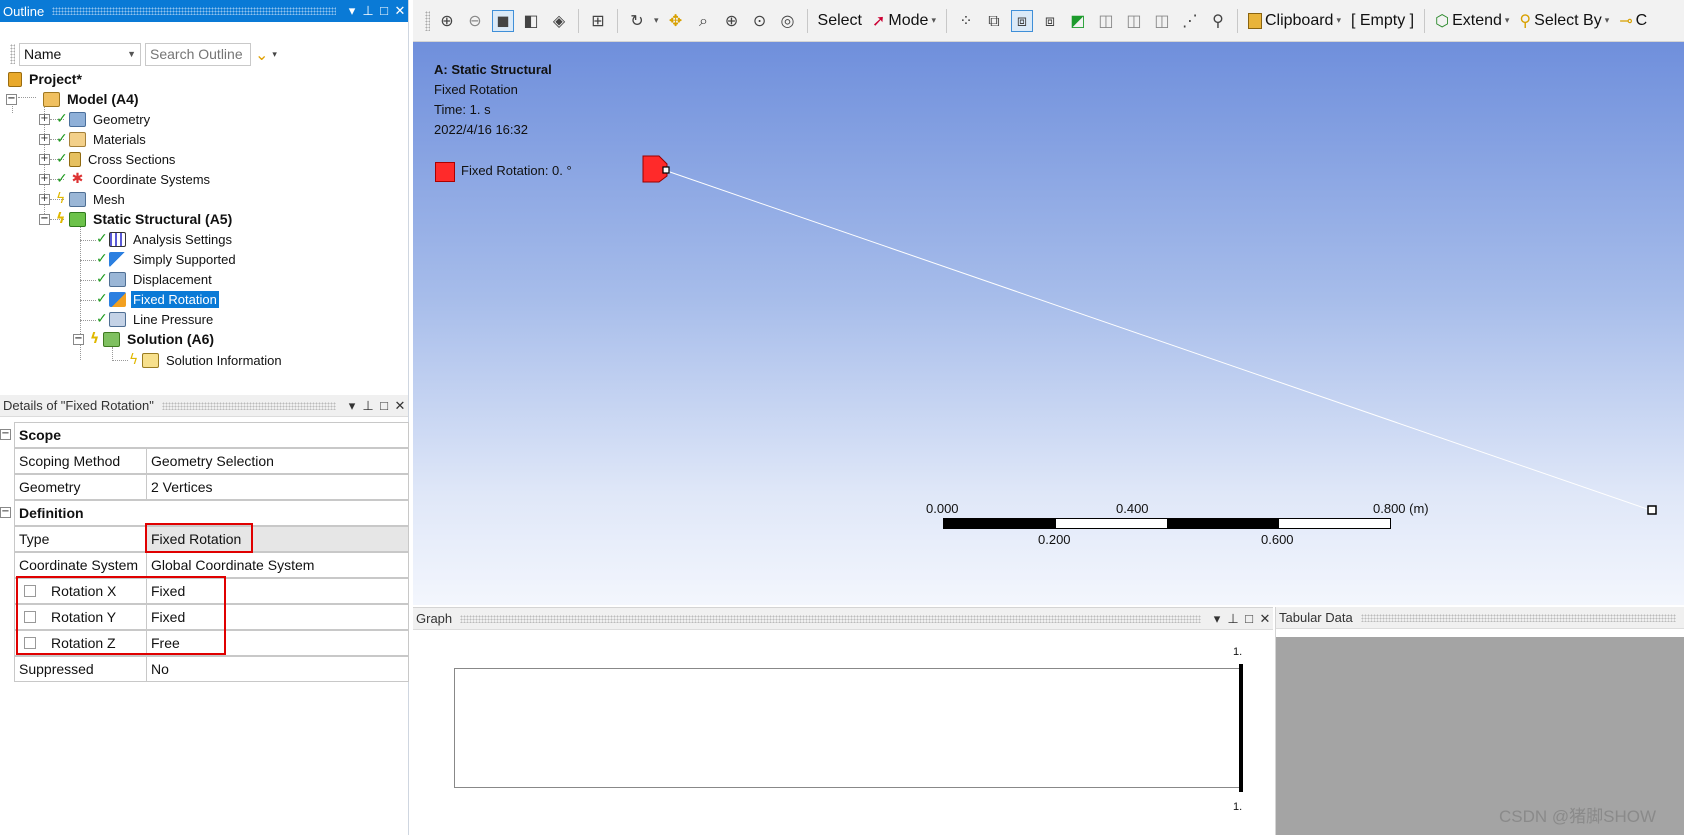  Describe the element at coordinates (1294, 21) in the screenshot. I see `clipboard-button: Clipboard ▾` at that location.